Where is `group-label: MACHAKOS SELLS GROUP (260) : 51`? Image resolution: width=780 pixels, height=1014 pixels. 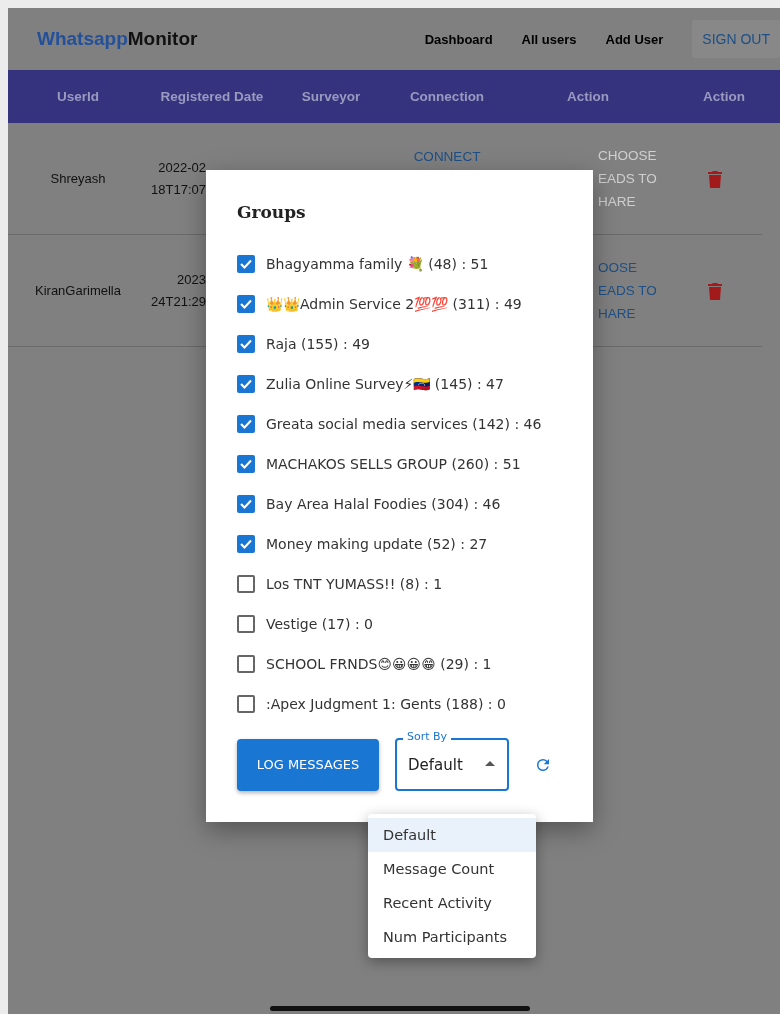
group-label: MACHAKOS SELLS GROUP (260) : 51 is located at coordinates (394, 464).